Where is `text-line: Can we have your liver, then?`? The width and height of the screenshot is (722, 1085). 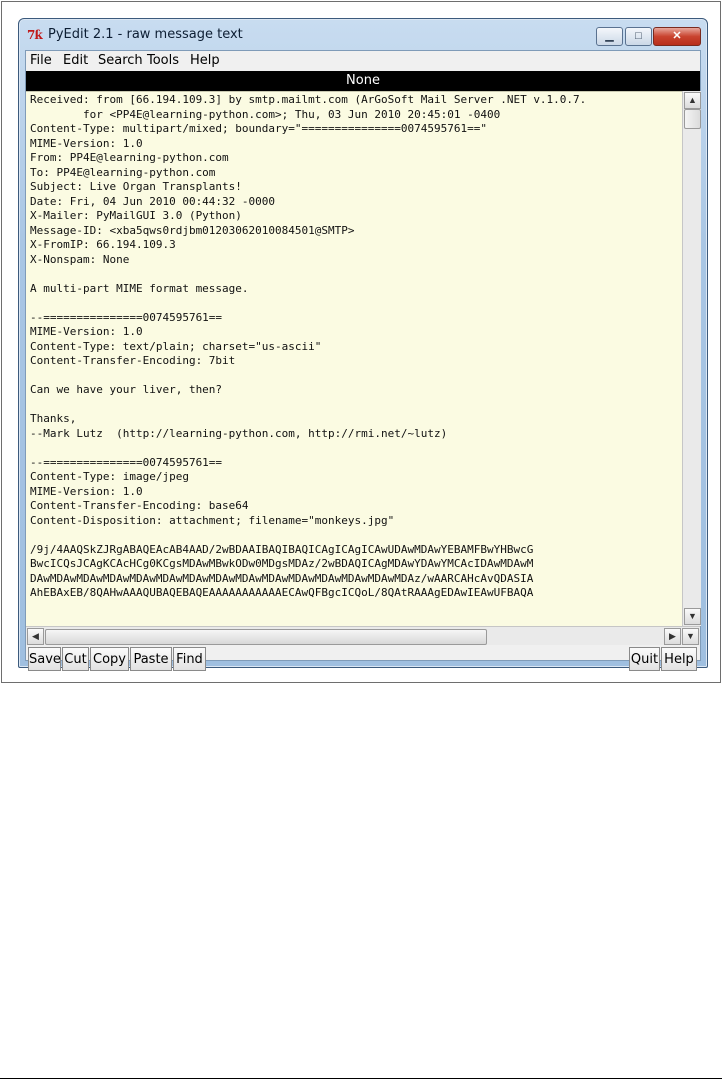 text-line: Can we have your liver, then? is located at coordinates (126, 389).